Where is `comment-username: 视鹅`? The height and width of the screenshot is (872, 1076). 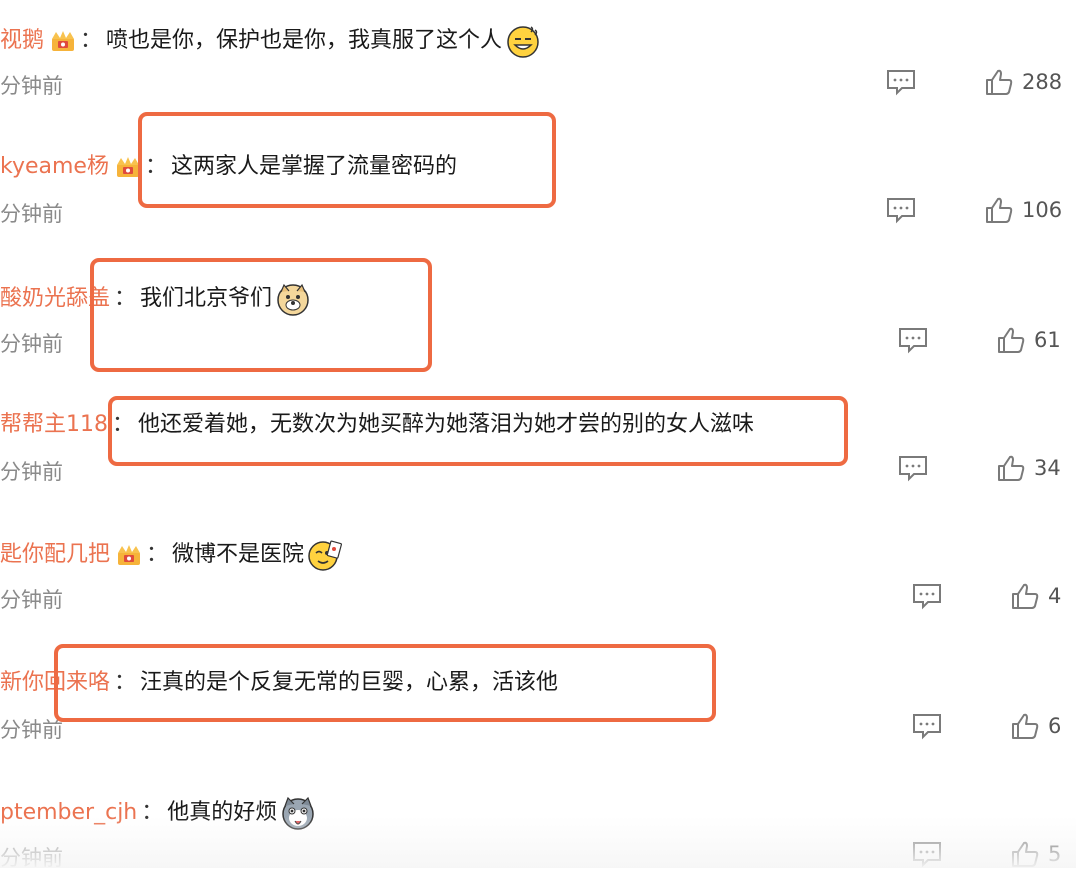 comment-username: 视鹅 is located at coordinates (22, 40).